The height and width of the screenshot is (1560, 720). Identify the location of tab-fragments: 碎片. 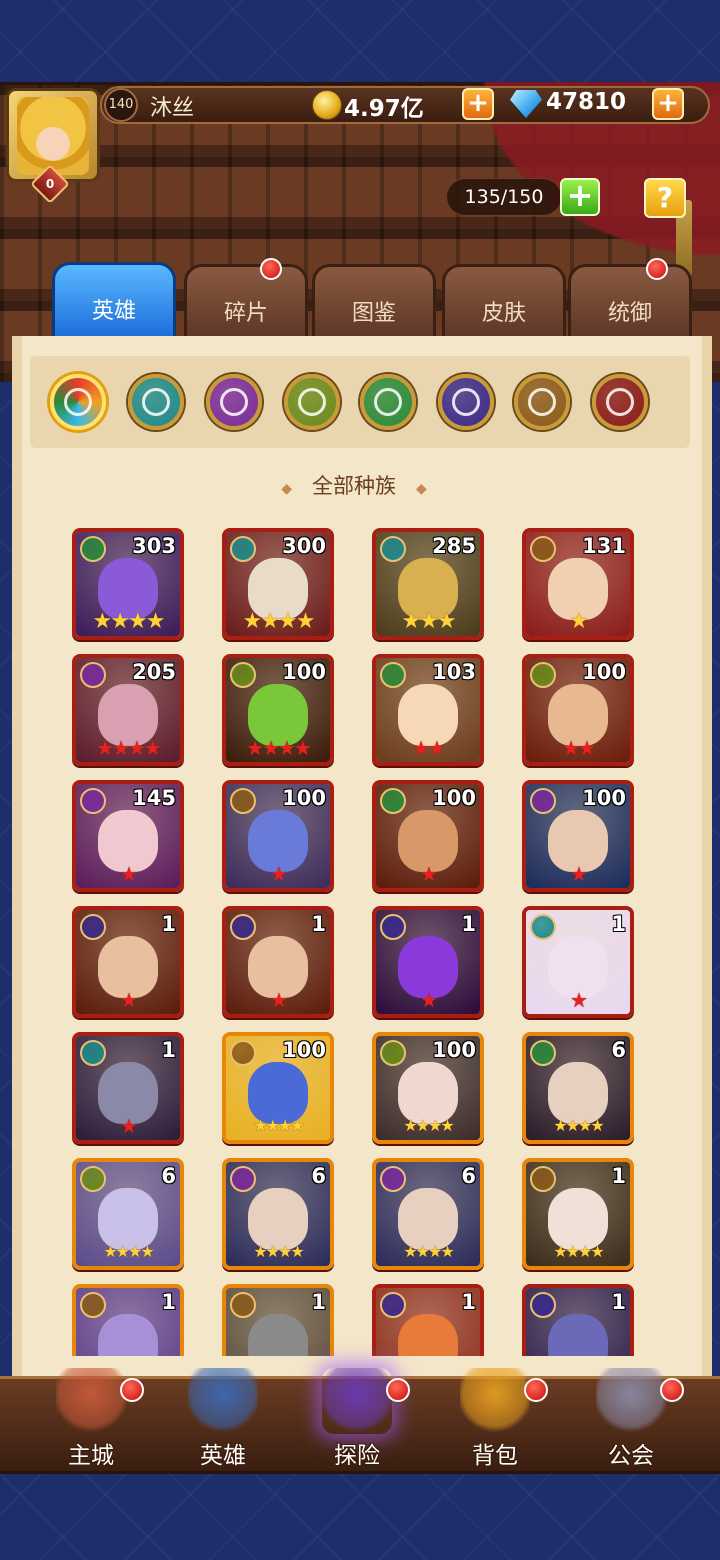
(246, 305).